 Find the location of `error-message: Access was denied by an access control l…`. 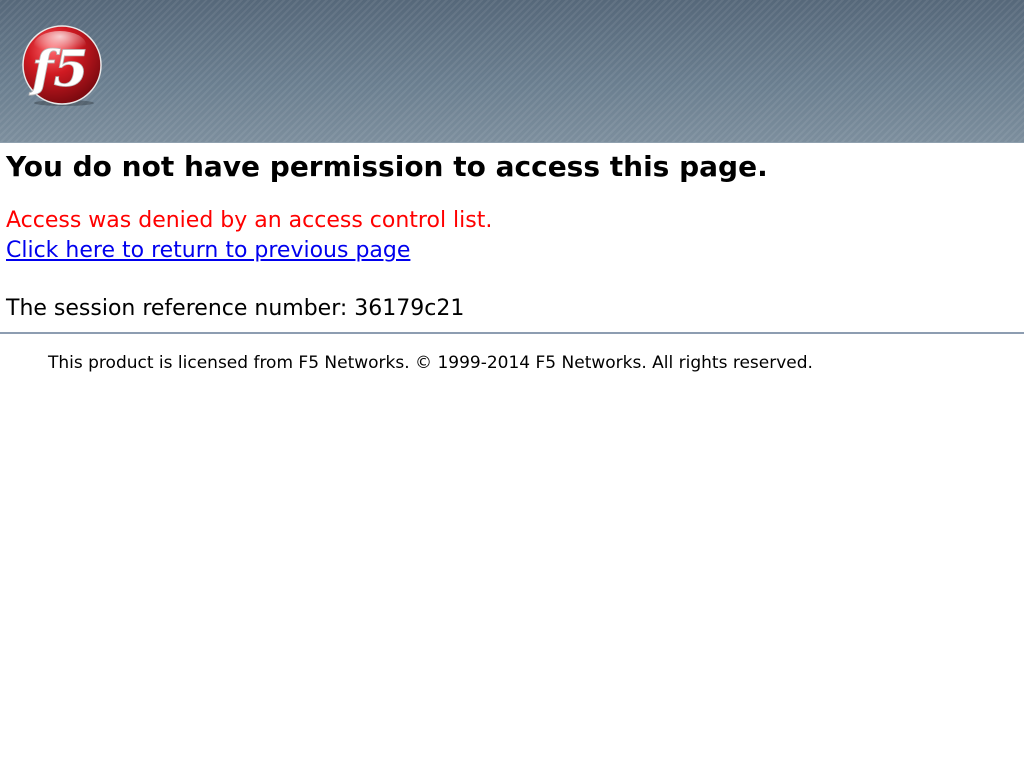

error-message: Access was denied by an access control l… is located at coordinates (249, 220).